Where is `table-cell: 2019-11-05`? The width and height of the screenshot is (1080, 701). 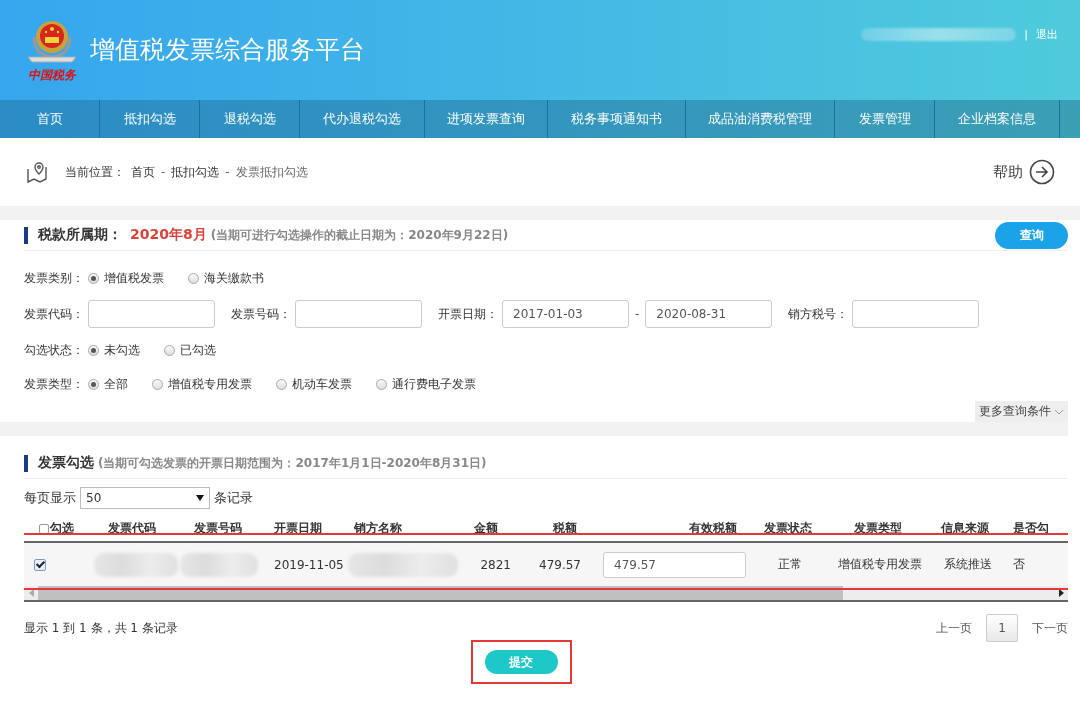 table-cell: 2019-11-05 is located at coordinates (309, 564).